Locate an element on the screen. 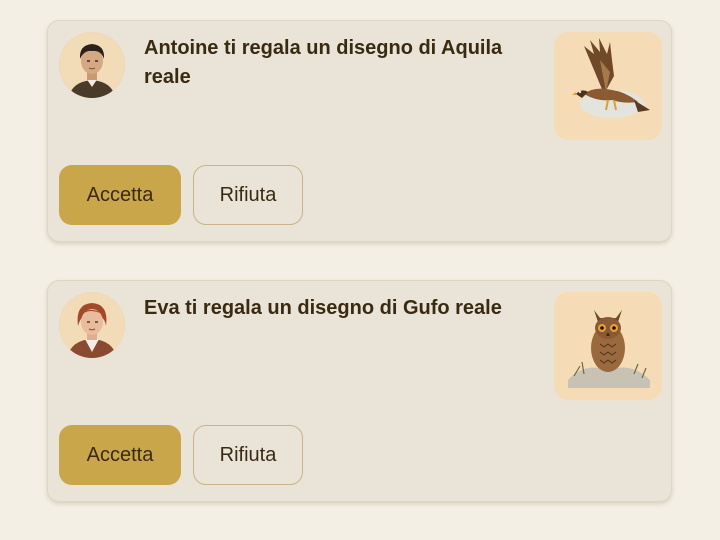 The width and height of the screenshot is (720, 540). golden-eagle-drawing-icon is located at coordinates (608, 86).